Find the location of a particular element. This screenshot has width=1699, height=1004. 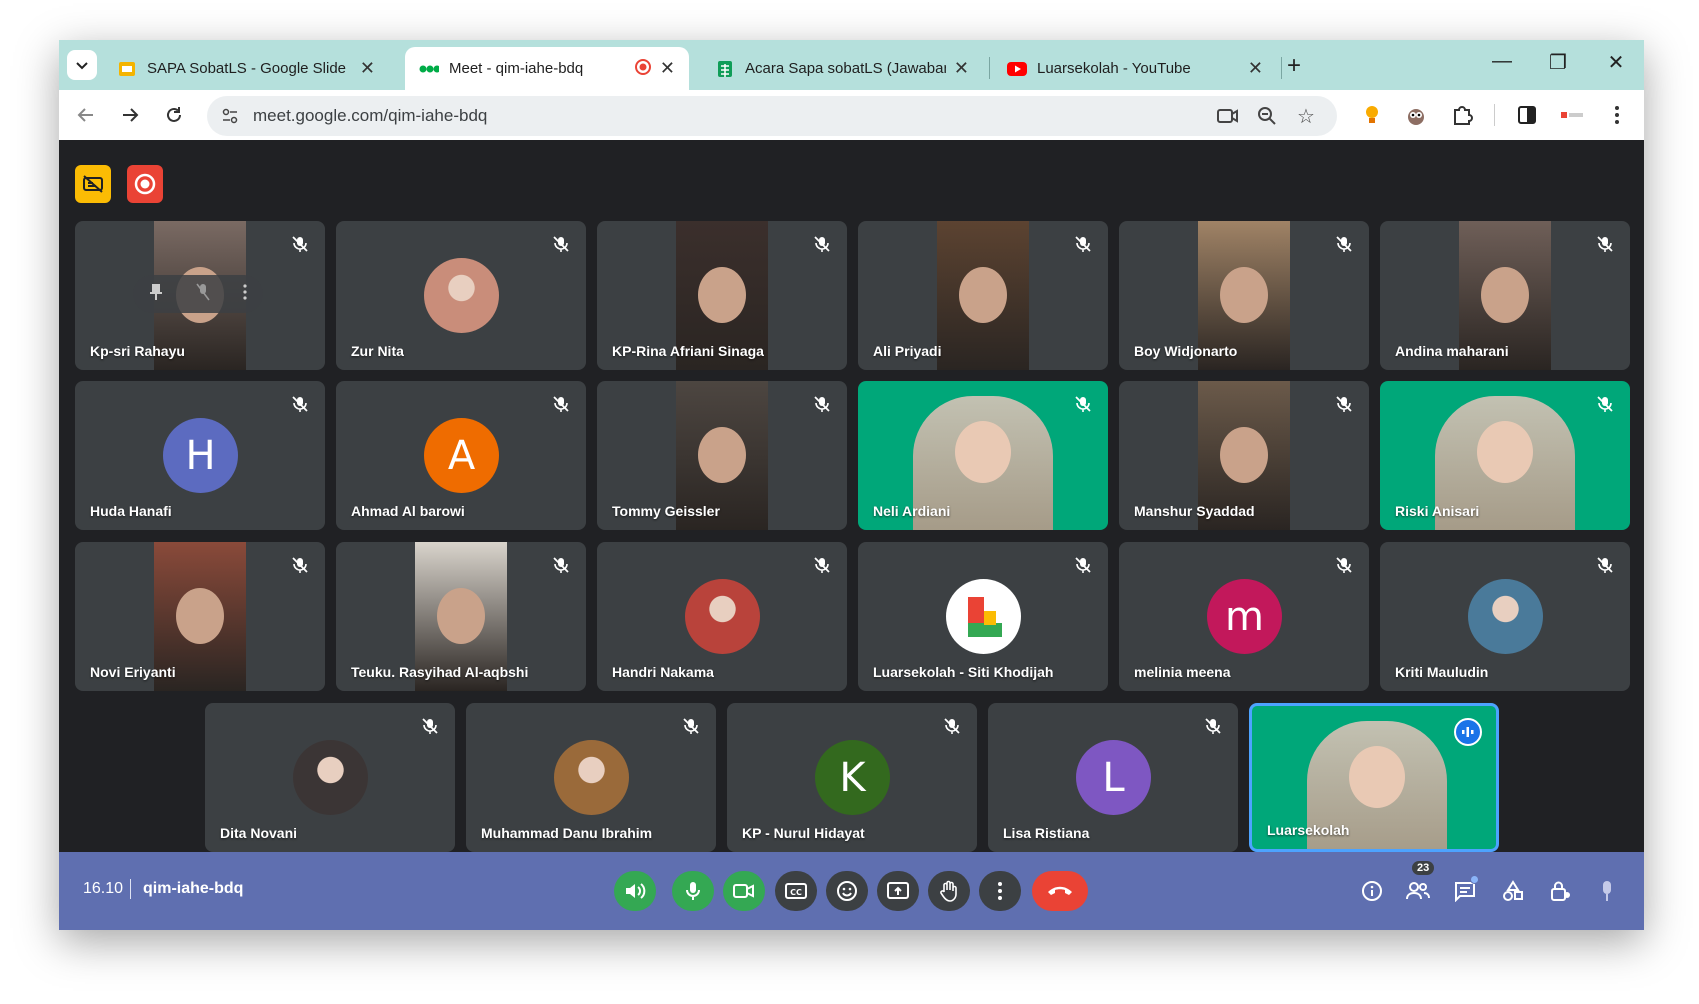

tab-sheets: Acara Sapa sobatLS (Jawaban) ✕ is located at coordinates (842, 68).